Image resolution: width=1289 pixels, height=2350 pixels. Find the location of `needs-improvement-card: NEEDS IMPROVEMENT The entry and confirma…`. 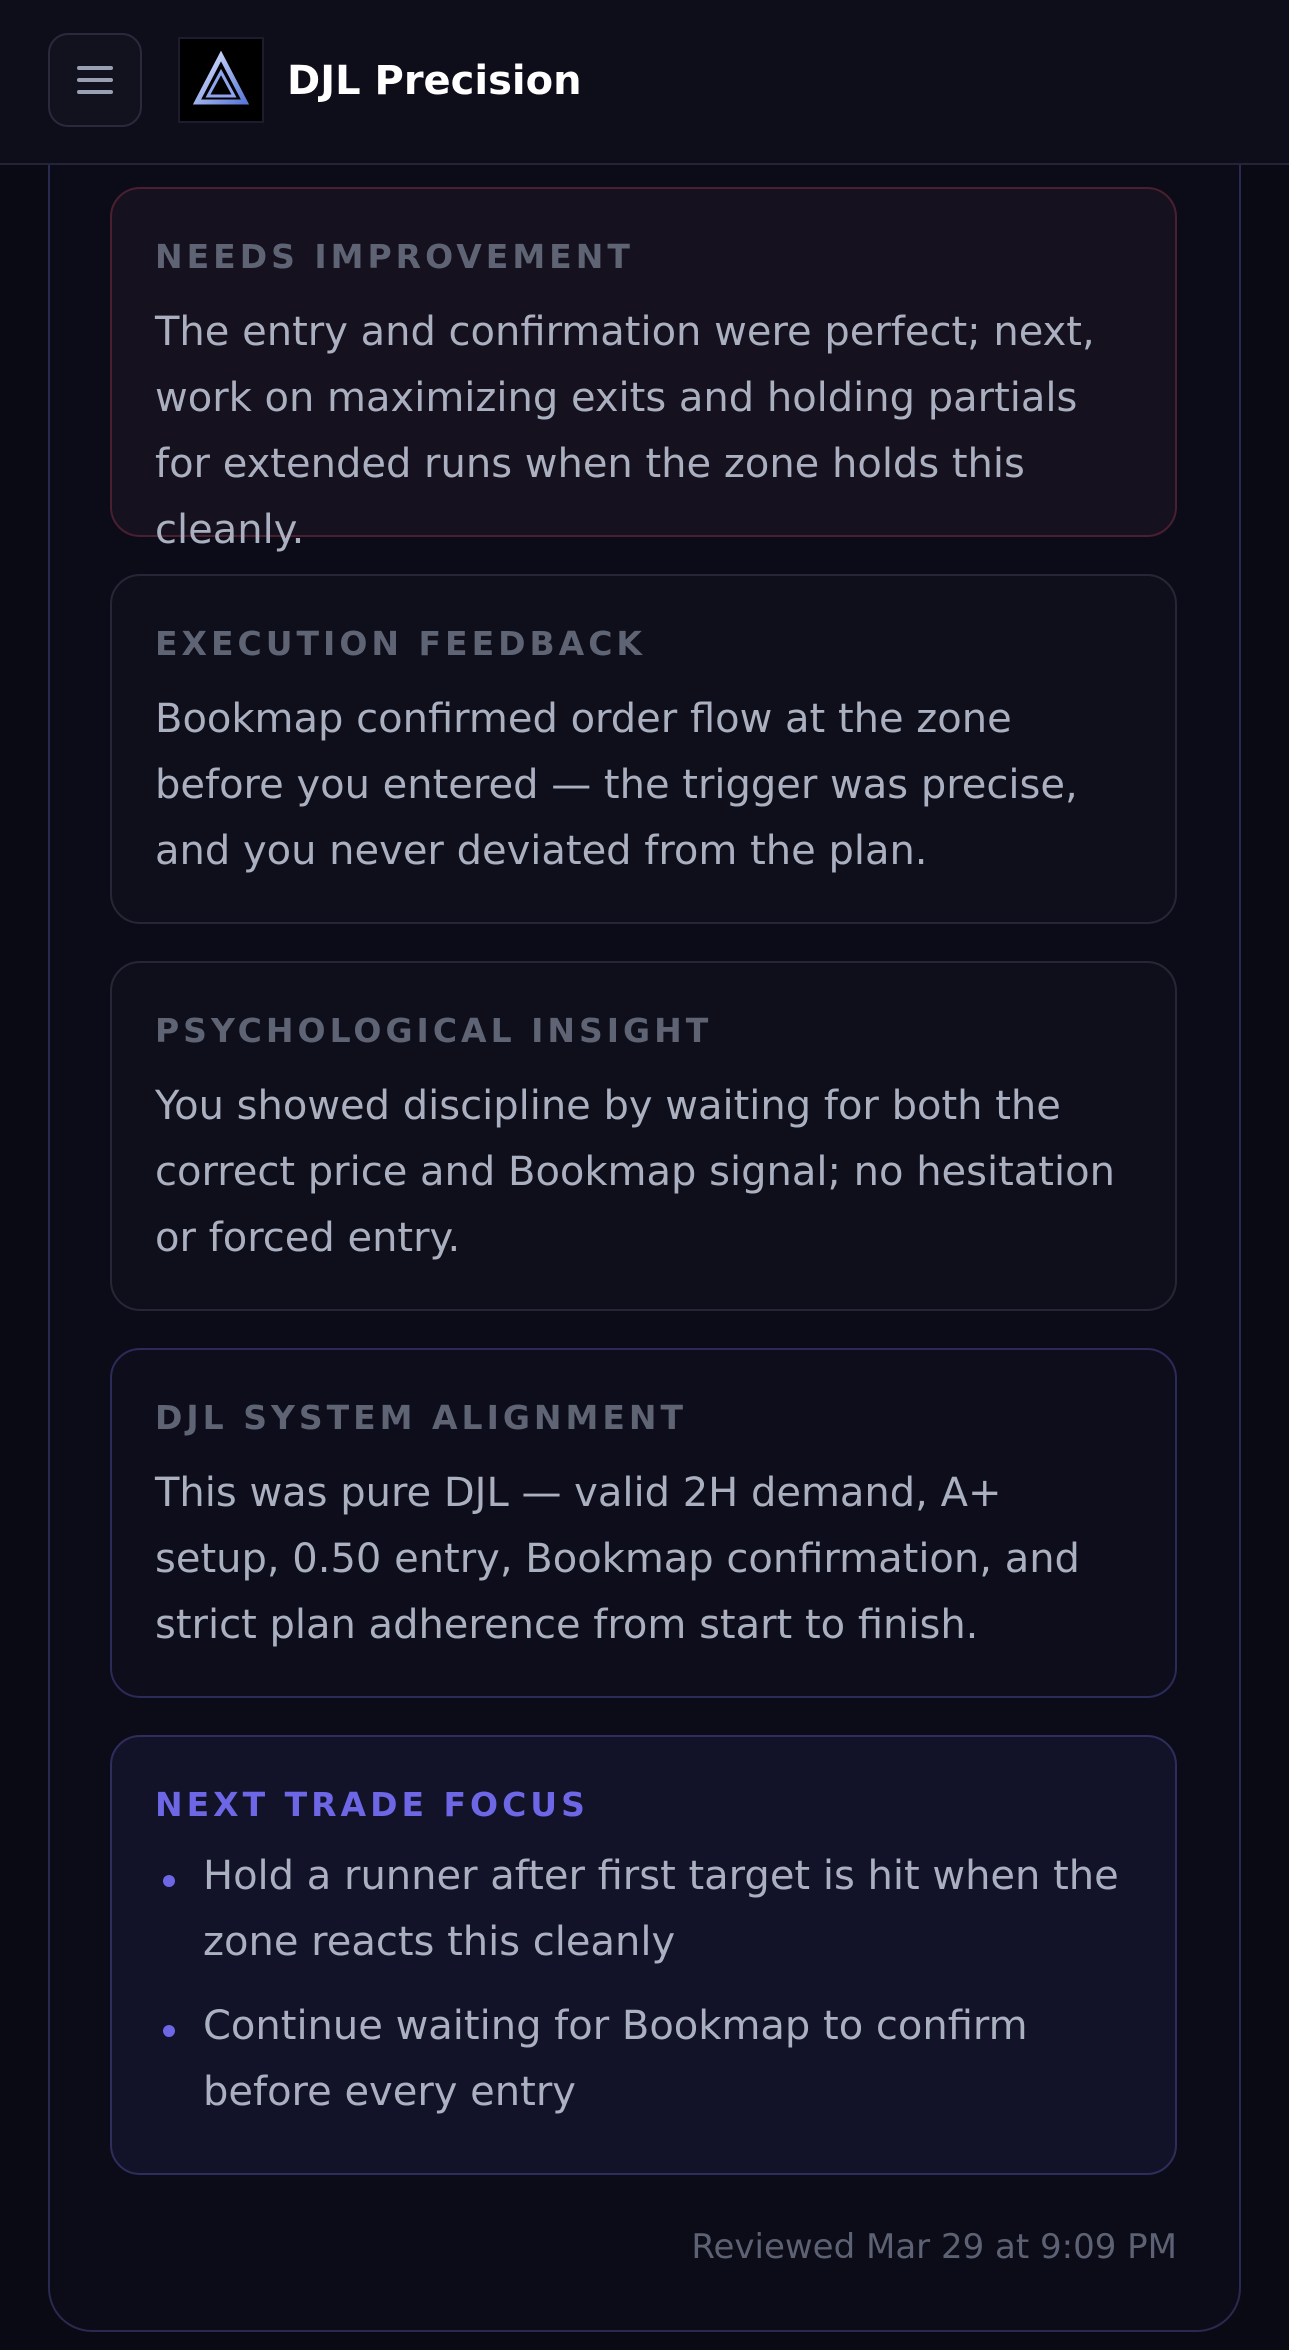

needs-improvement-card: NEEDS IMPROVEMENT The entry and confirma… is located at coordinates (643, 370).